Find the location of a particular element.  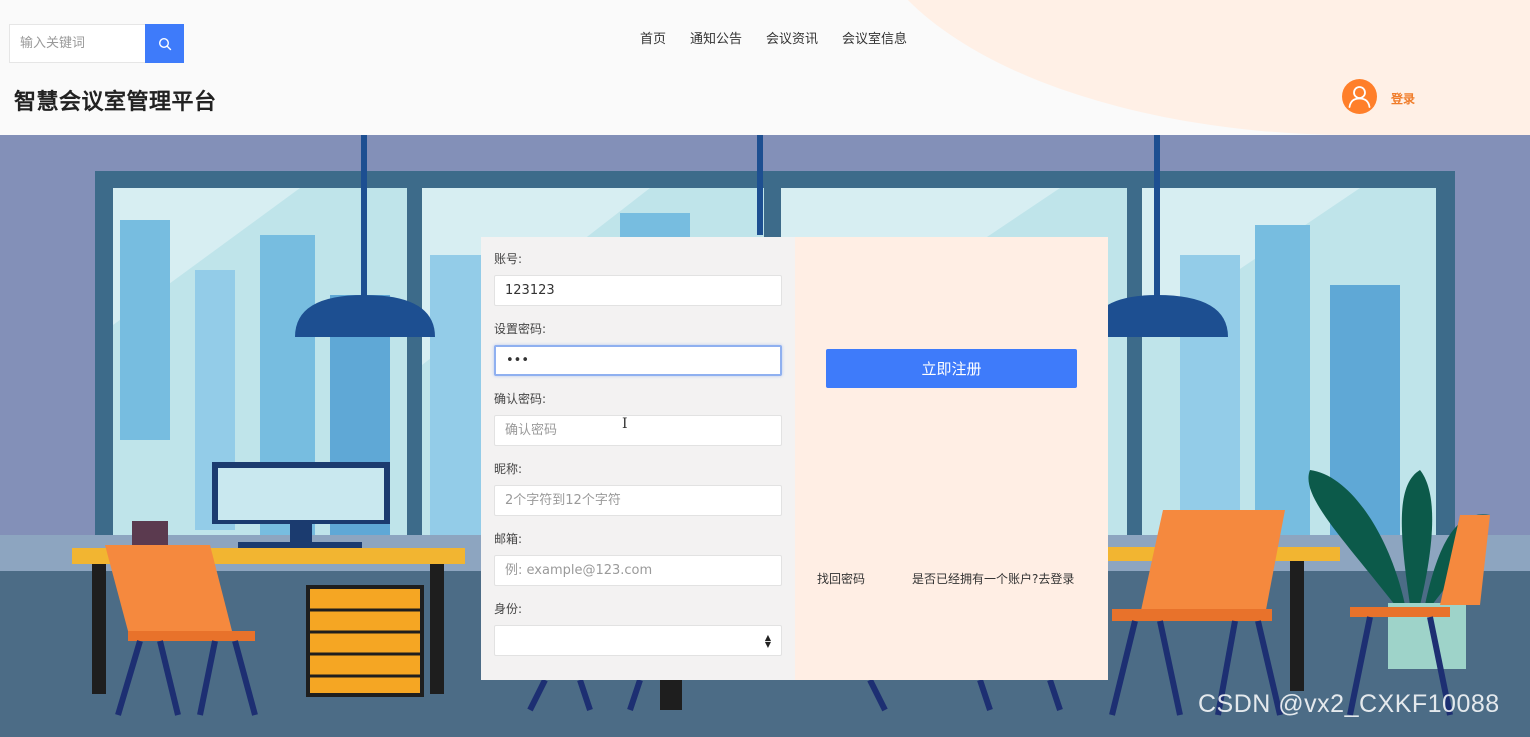

text-cursor-icon: I is located at coordinates (625, 424).